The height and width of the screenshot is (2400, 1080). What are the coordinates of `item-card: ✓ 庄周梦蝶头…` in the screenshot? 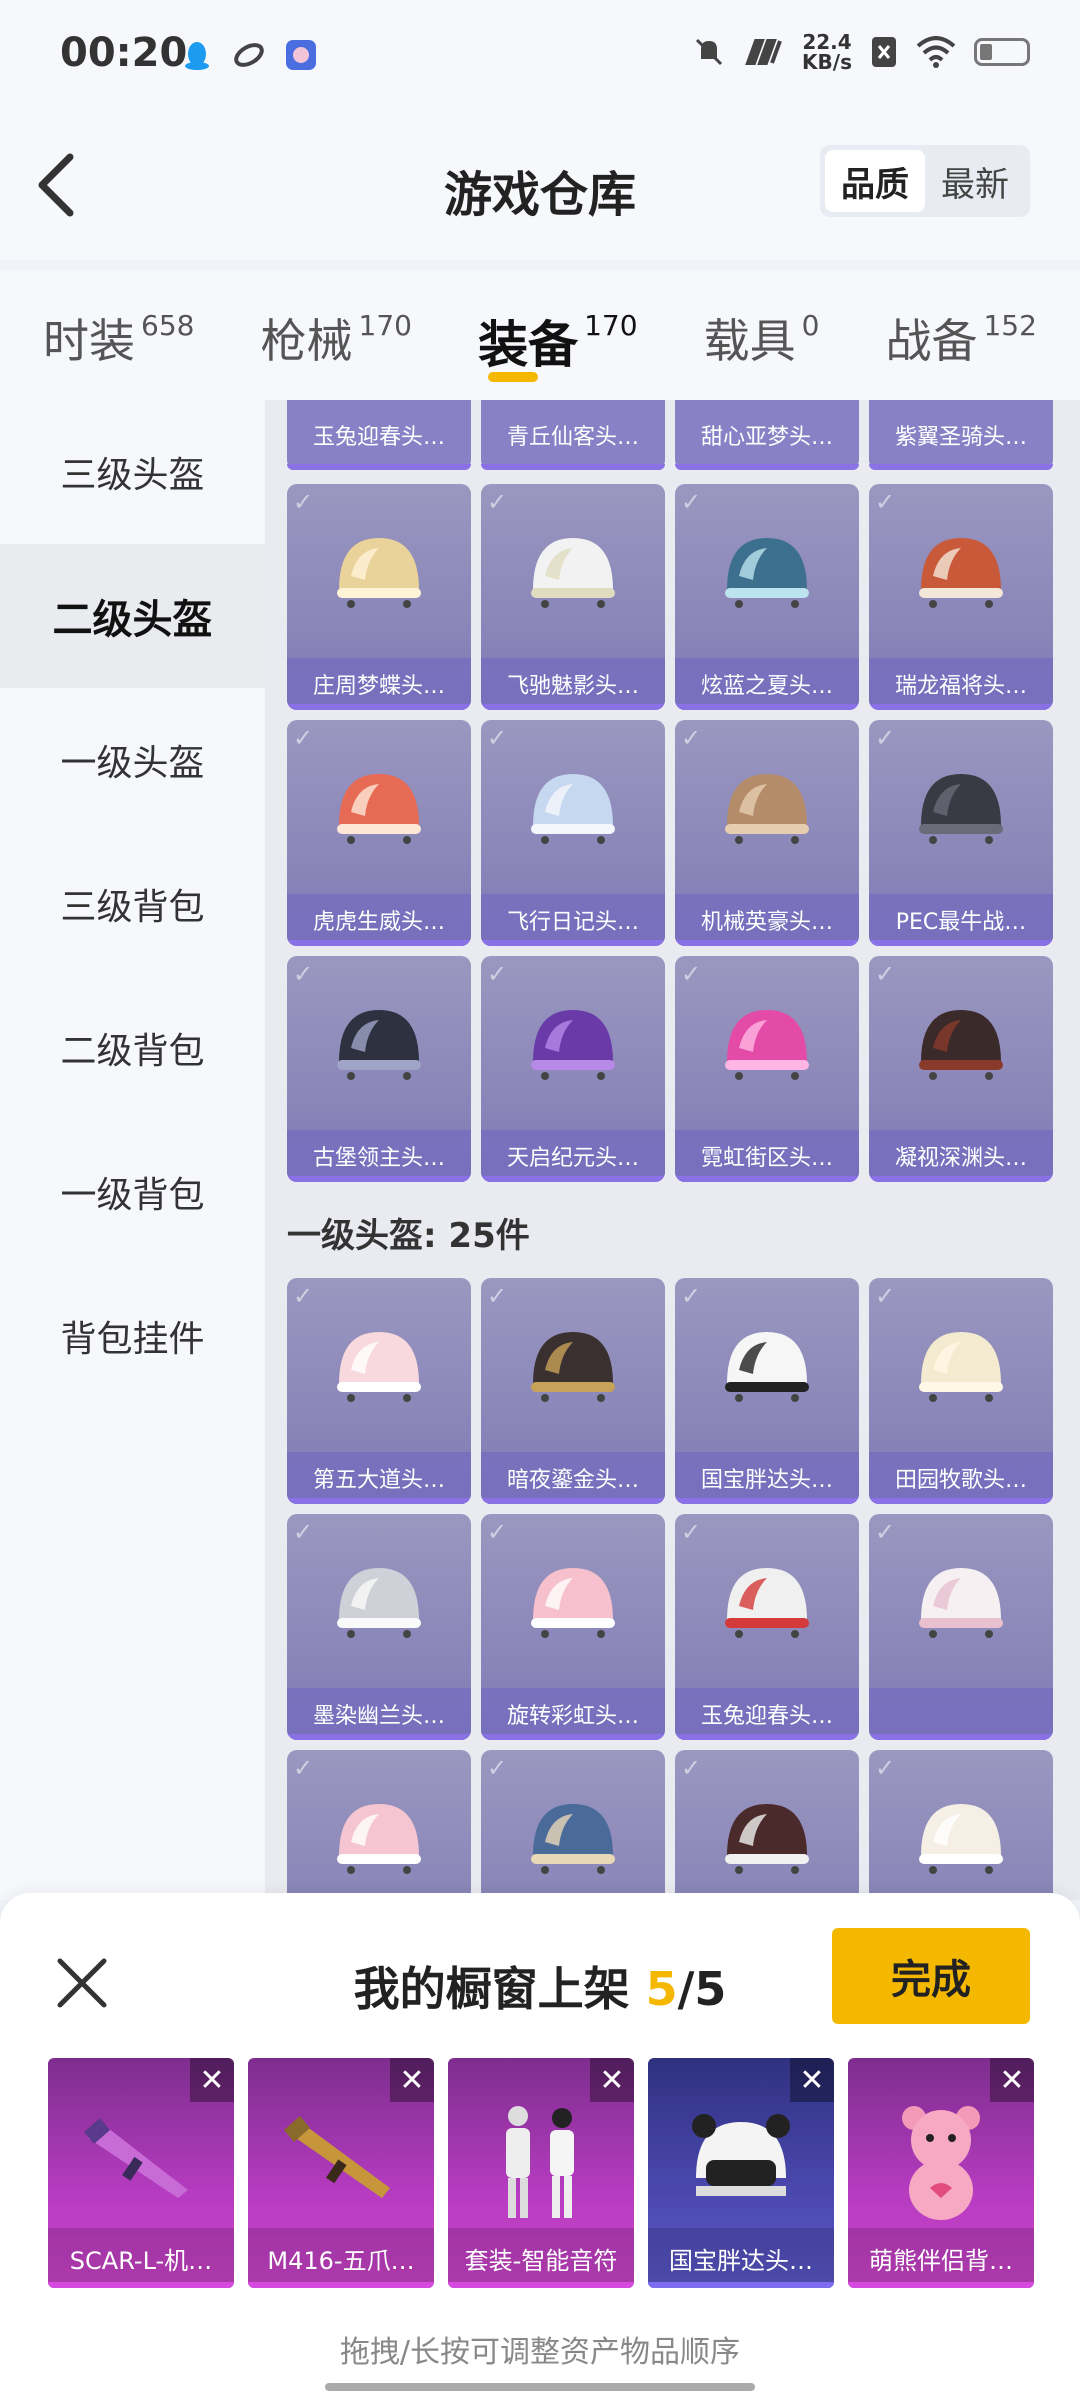 It's located at (379, 597).